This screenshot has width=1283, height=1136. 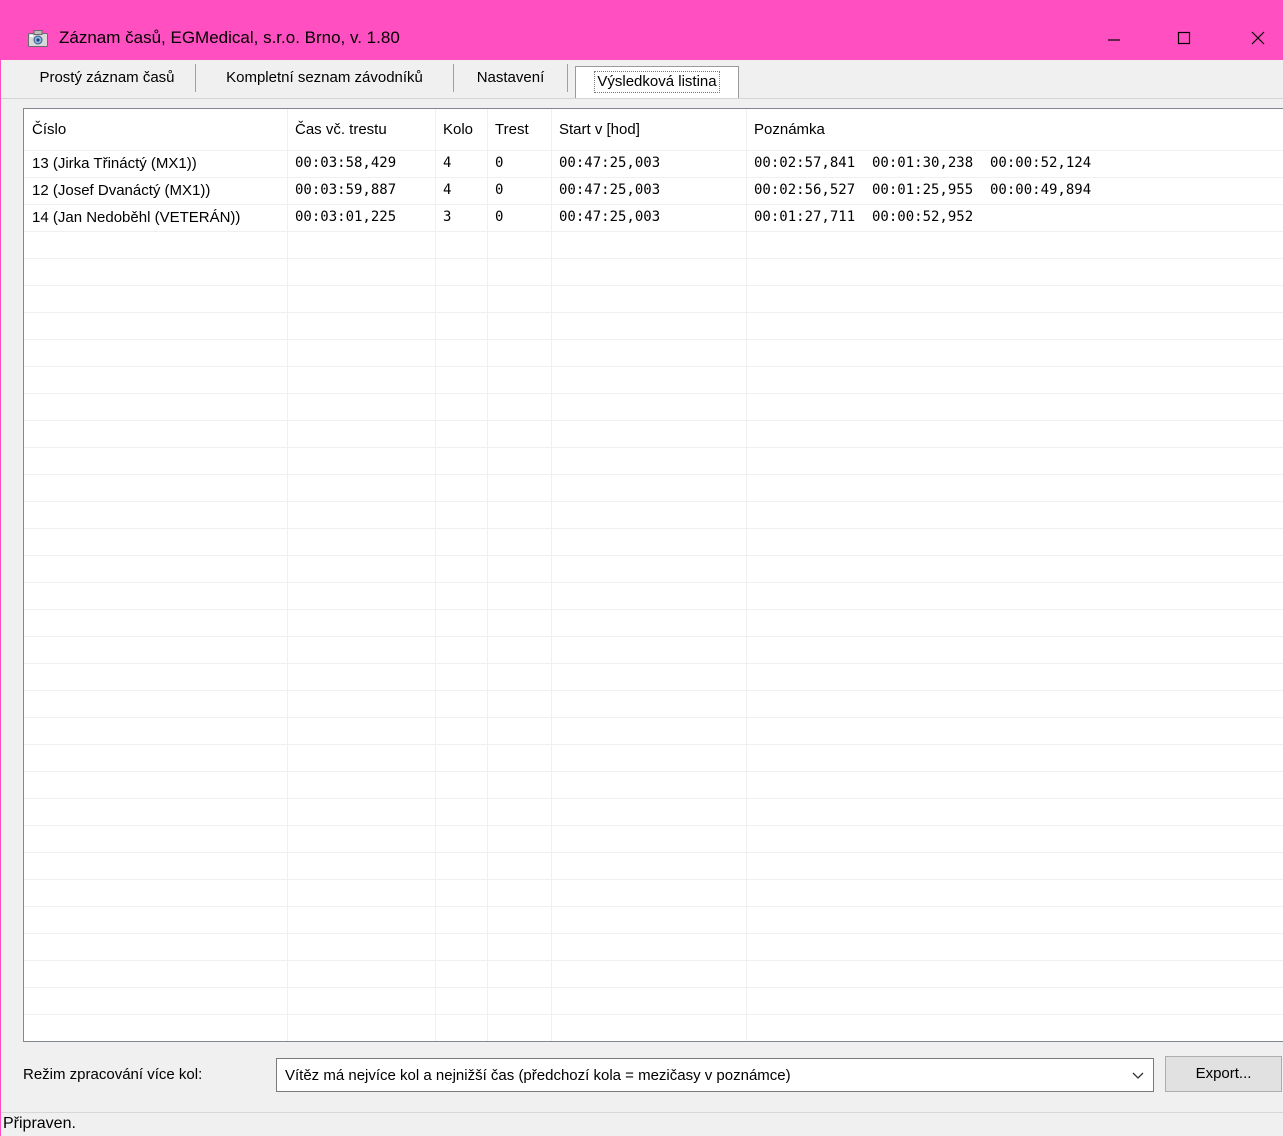 What do you see at coordinates (519, 128) in the screenshot?
I see `column-header-trest: Trest` at bounding box center [519, 128].